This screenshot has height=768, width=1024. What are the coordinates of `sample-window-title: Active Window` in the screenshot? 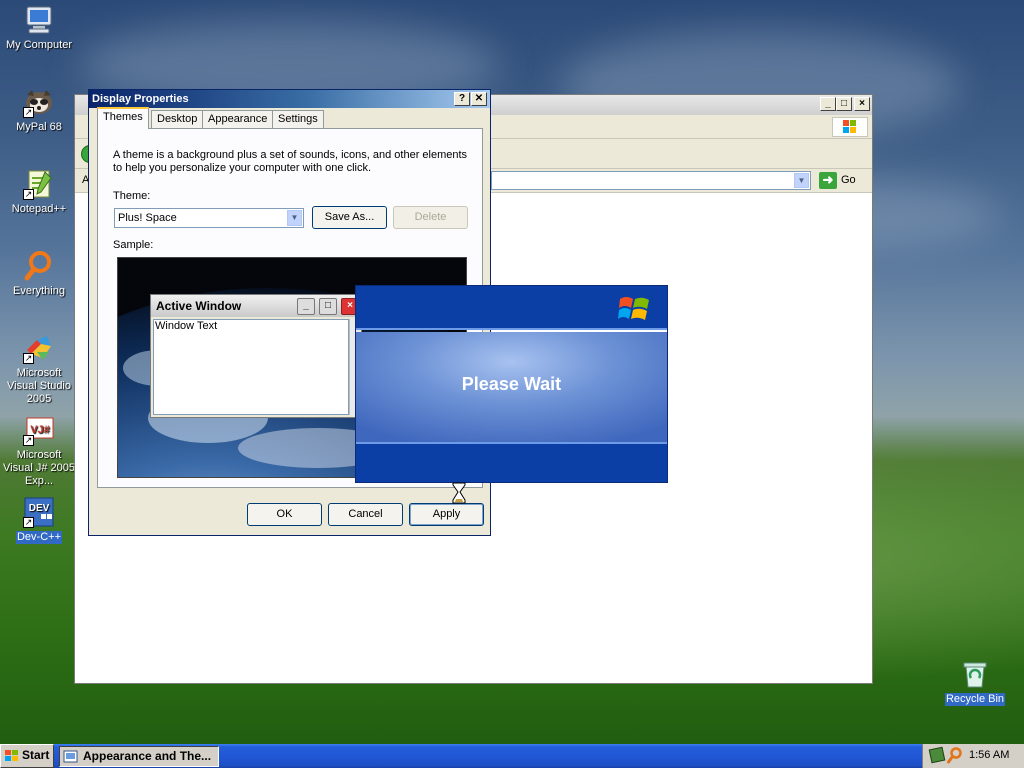 It's located at (199, 306).